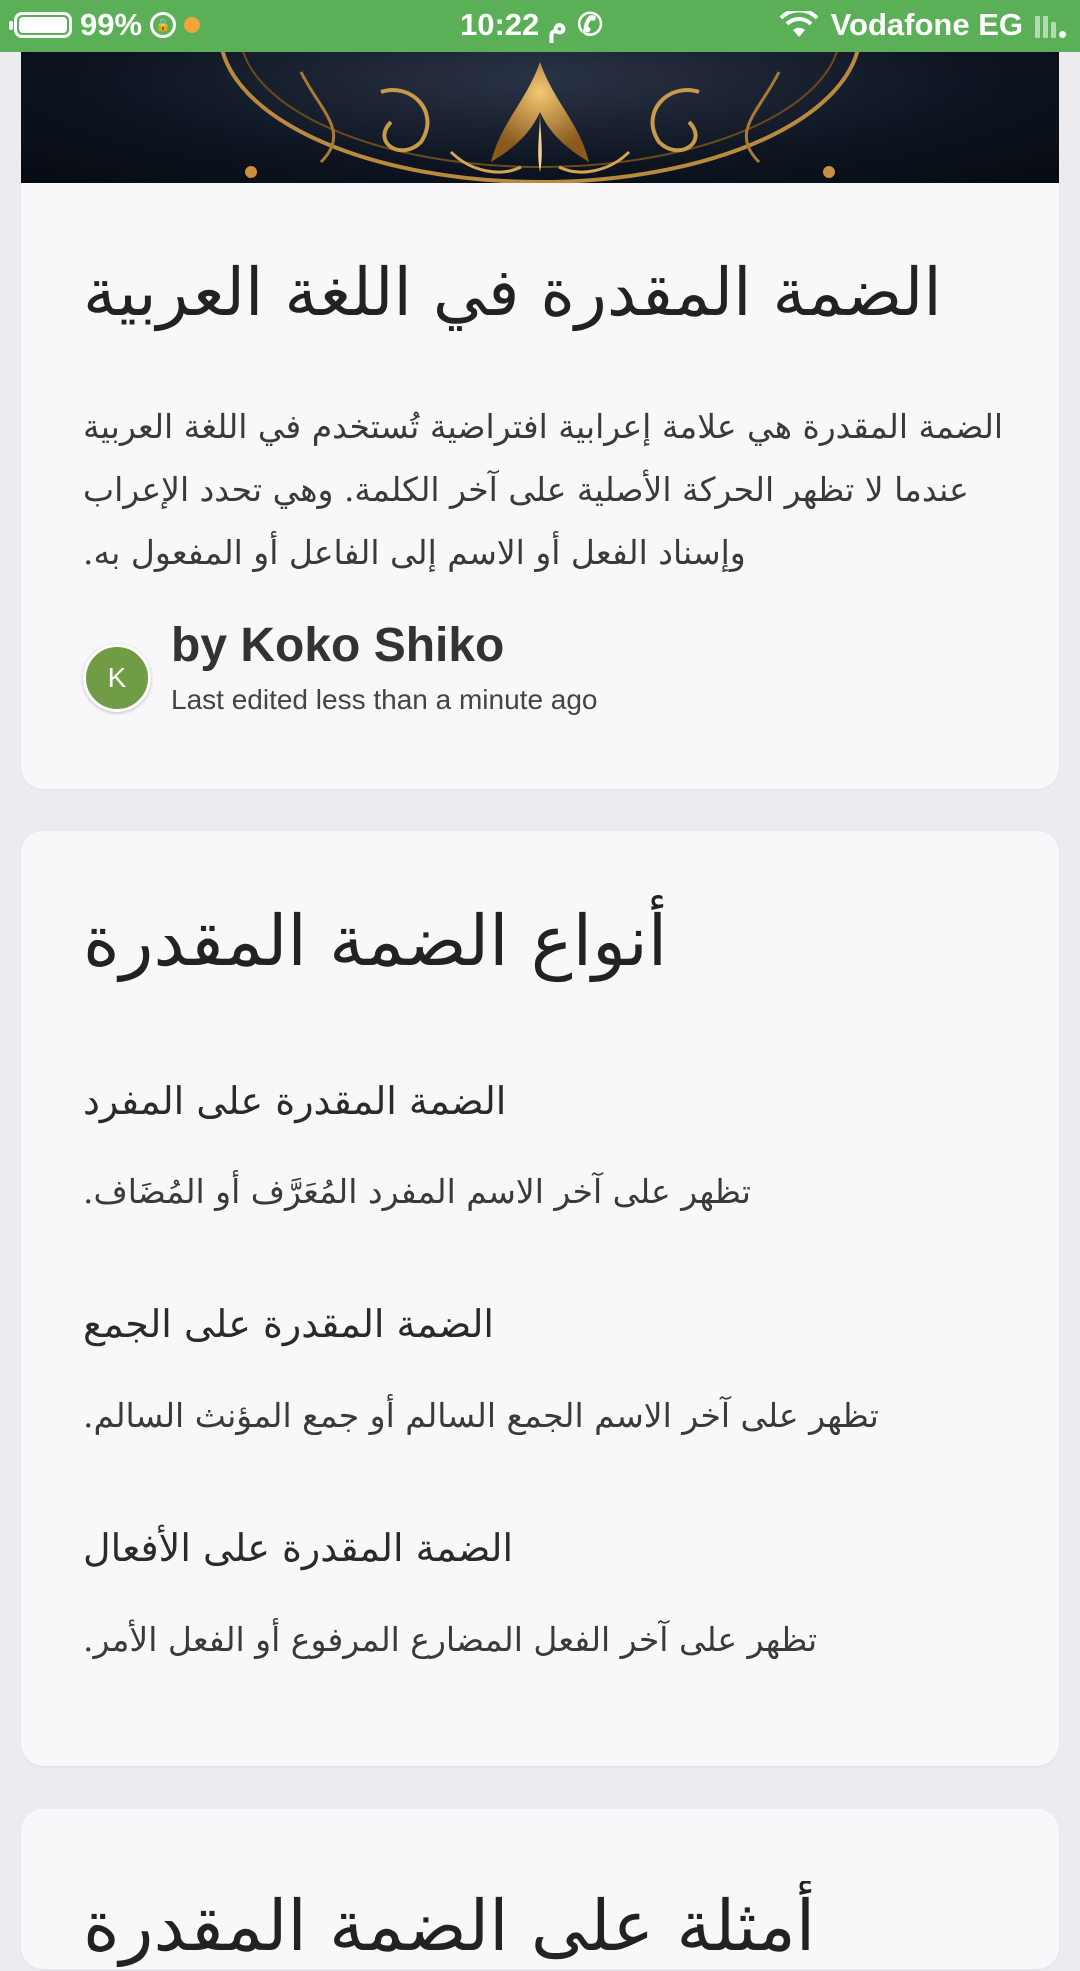  What do you see at coordinates (337, 645) in the screenshot?
I see `author-name: by Koko Shiko` at bounding box center [337, 645].